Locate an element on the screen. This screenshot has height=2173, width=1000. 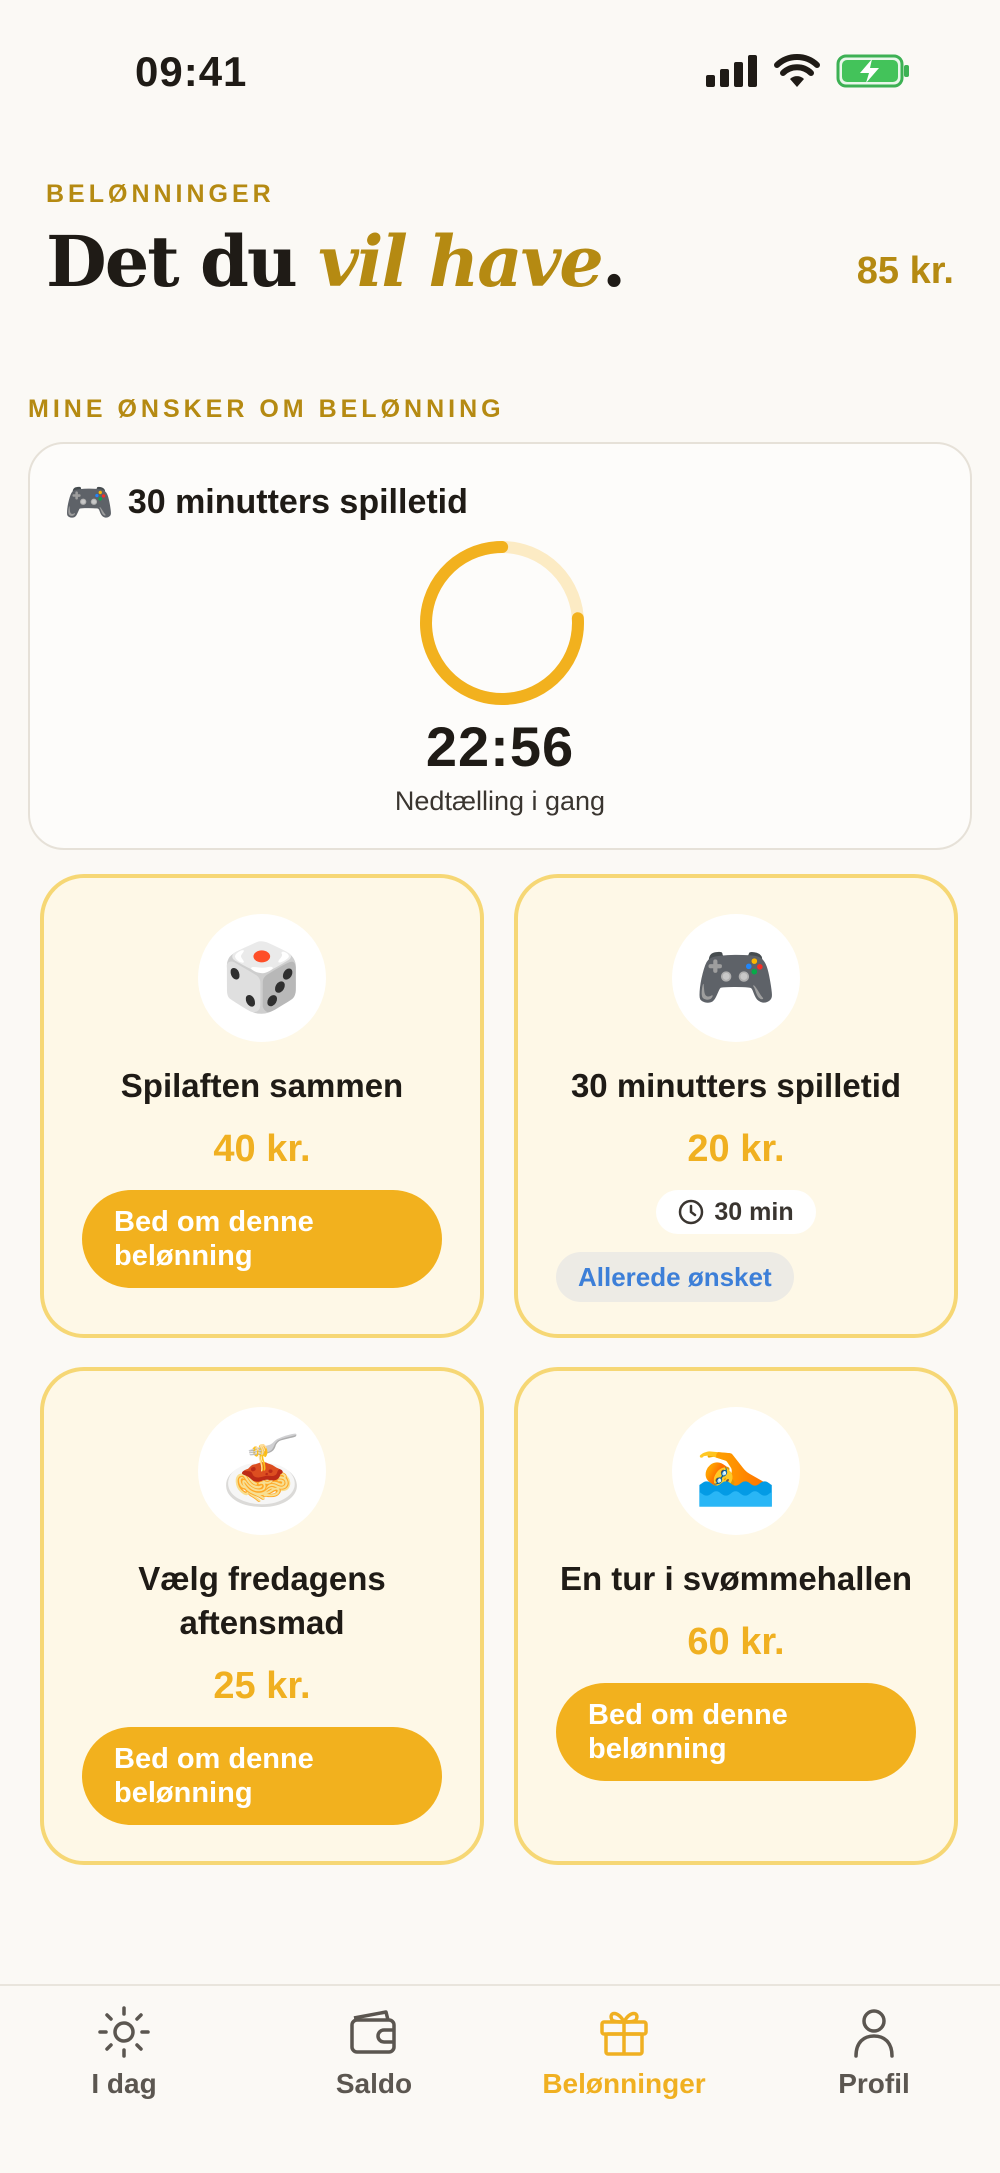
countdown-status: Nedtælling i gang is located at coordinates (500, 801).